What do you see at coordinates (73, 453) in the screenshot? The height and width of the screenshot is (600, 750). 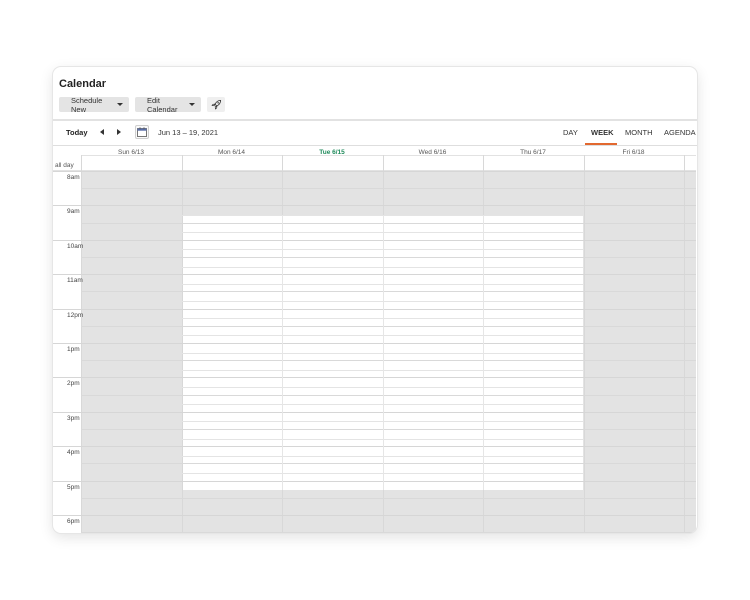 I see `hour-label: 4pm` at bounding box center [73, 453].